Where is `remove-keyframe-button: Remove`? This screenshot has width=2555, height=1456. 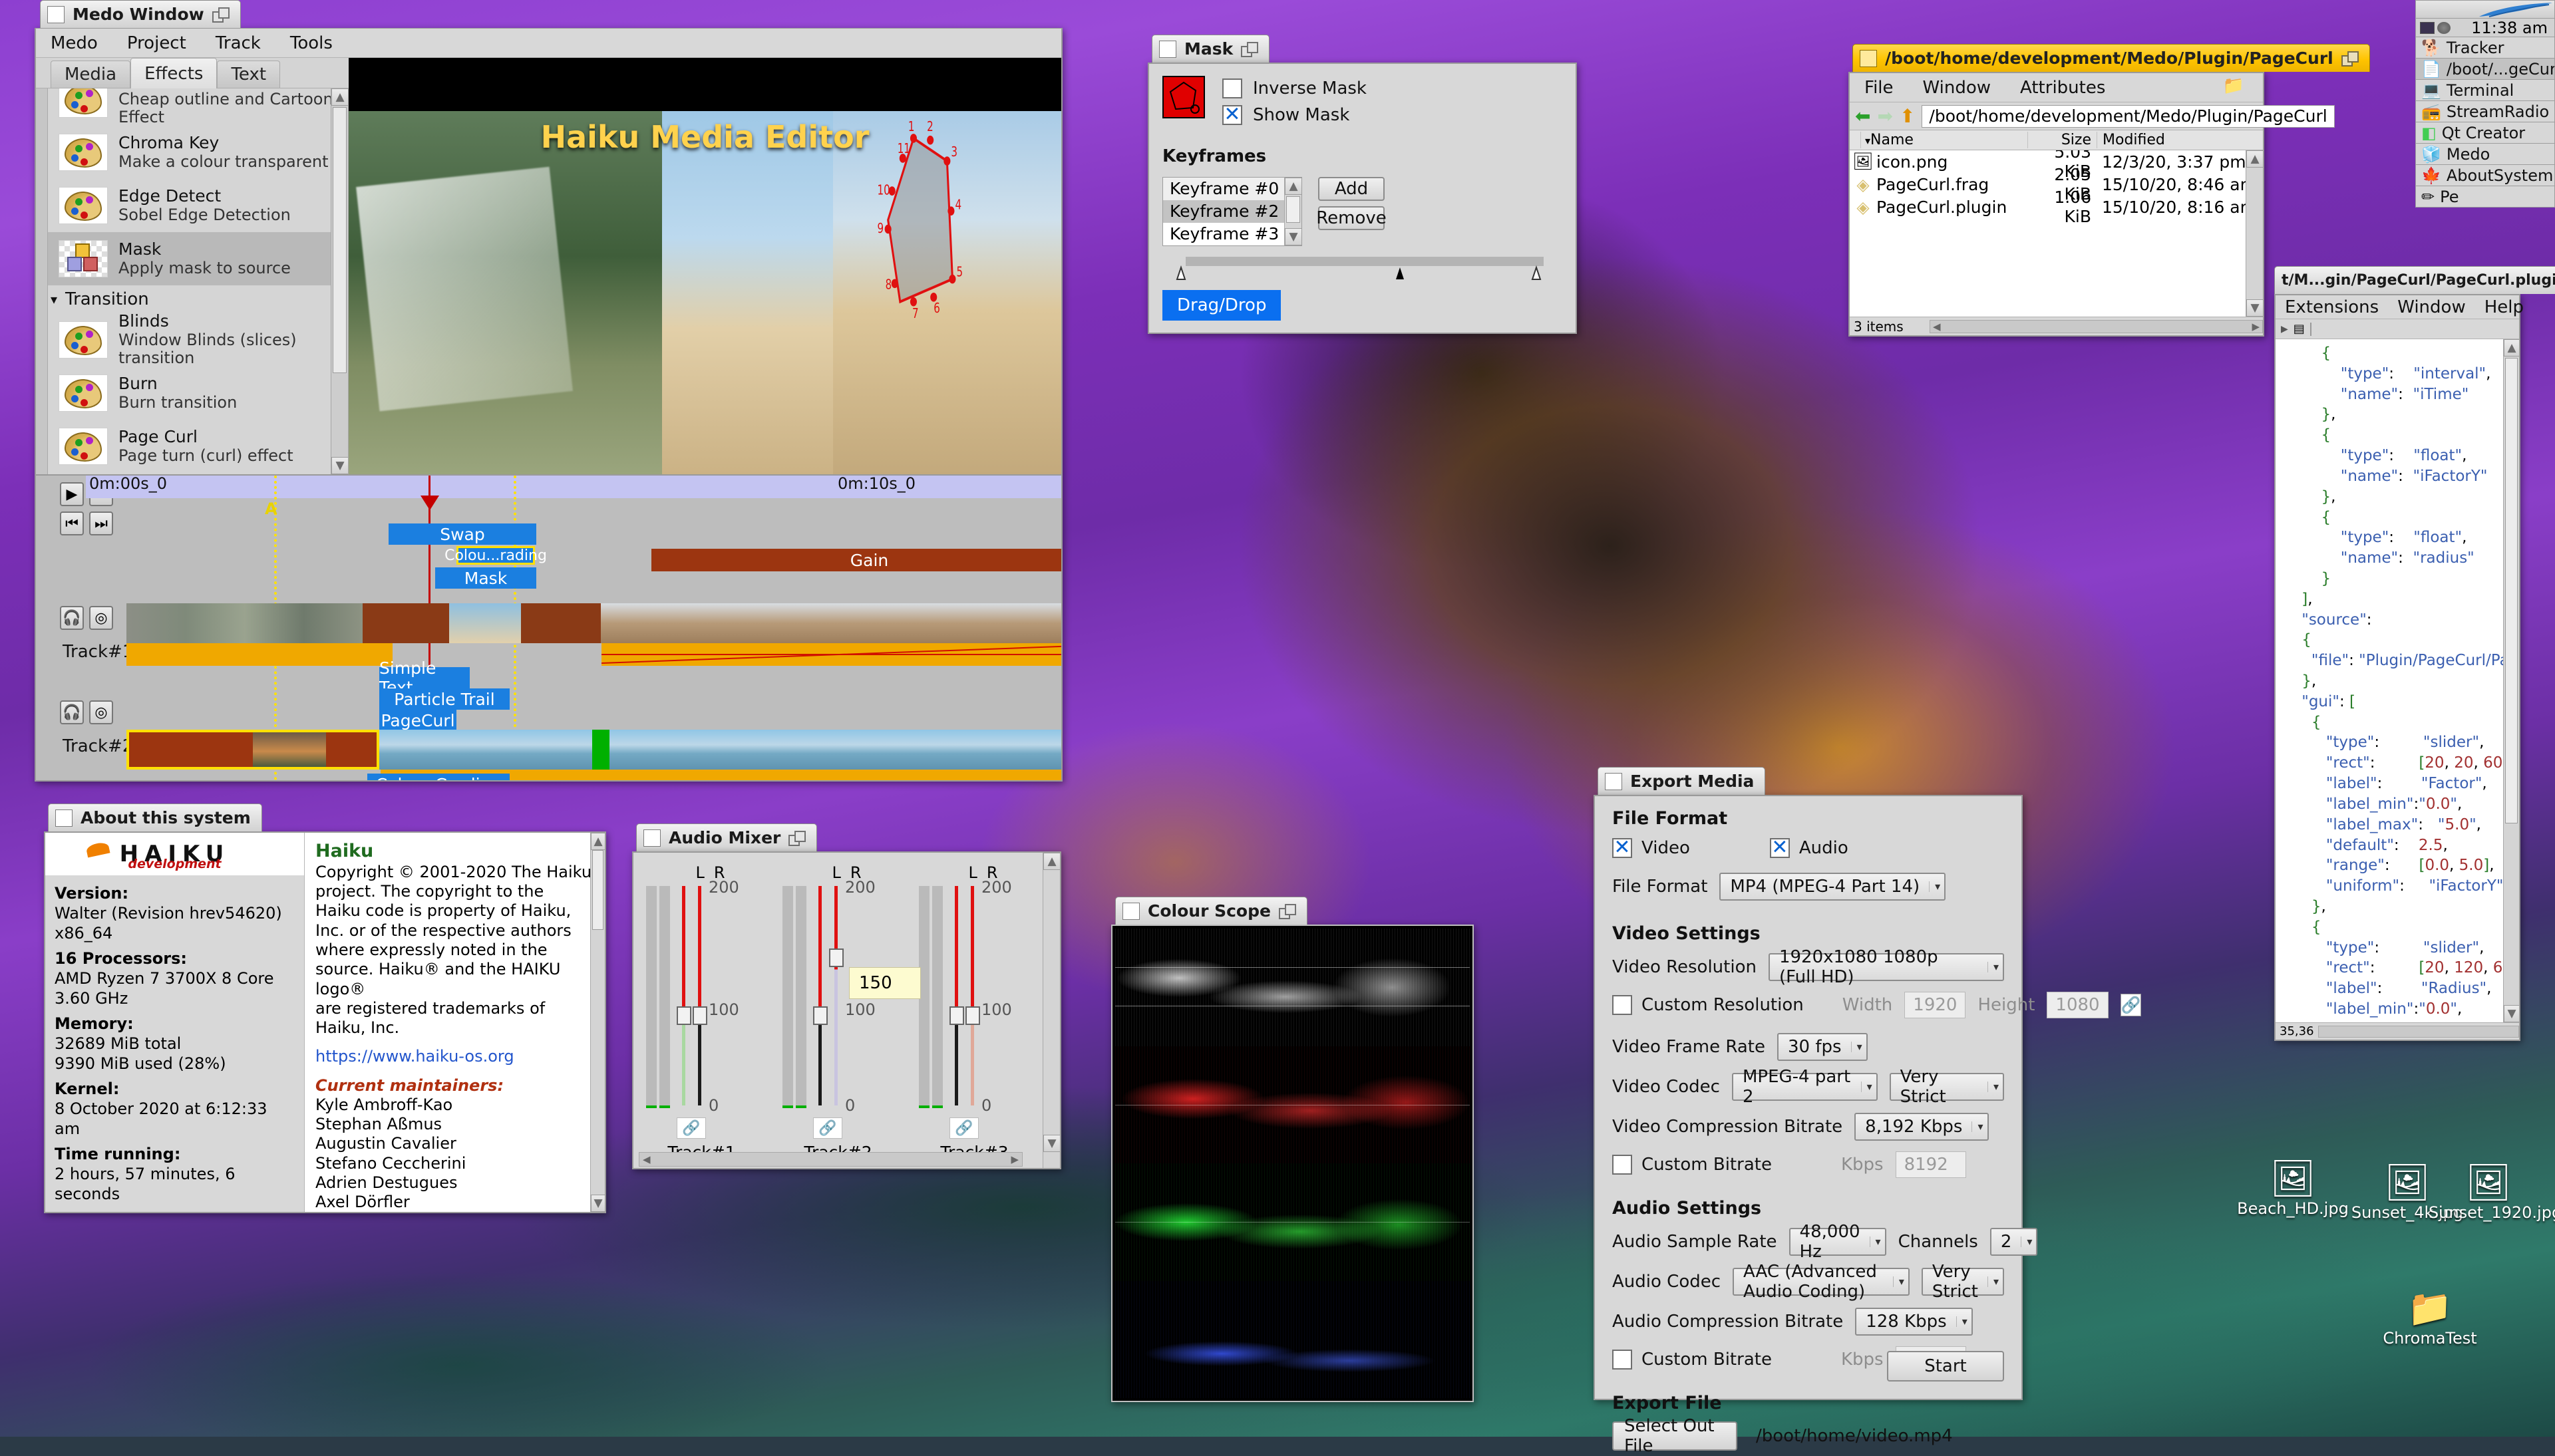 remove-keyframe-button: Remove is located at coordinates (1351, 218).